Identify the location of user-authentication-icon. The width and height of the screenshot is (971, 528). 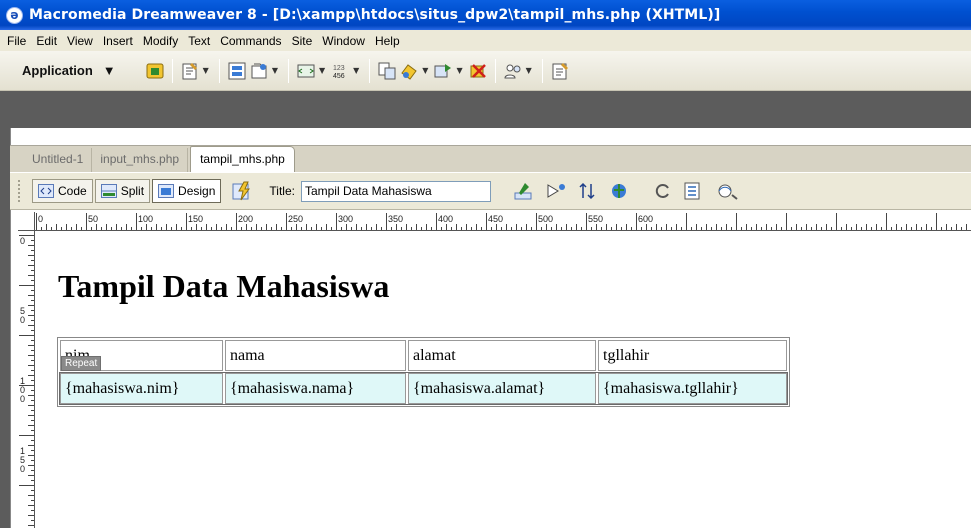
(513, 71).